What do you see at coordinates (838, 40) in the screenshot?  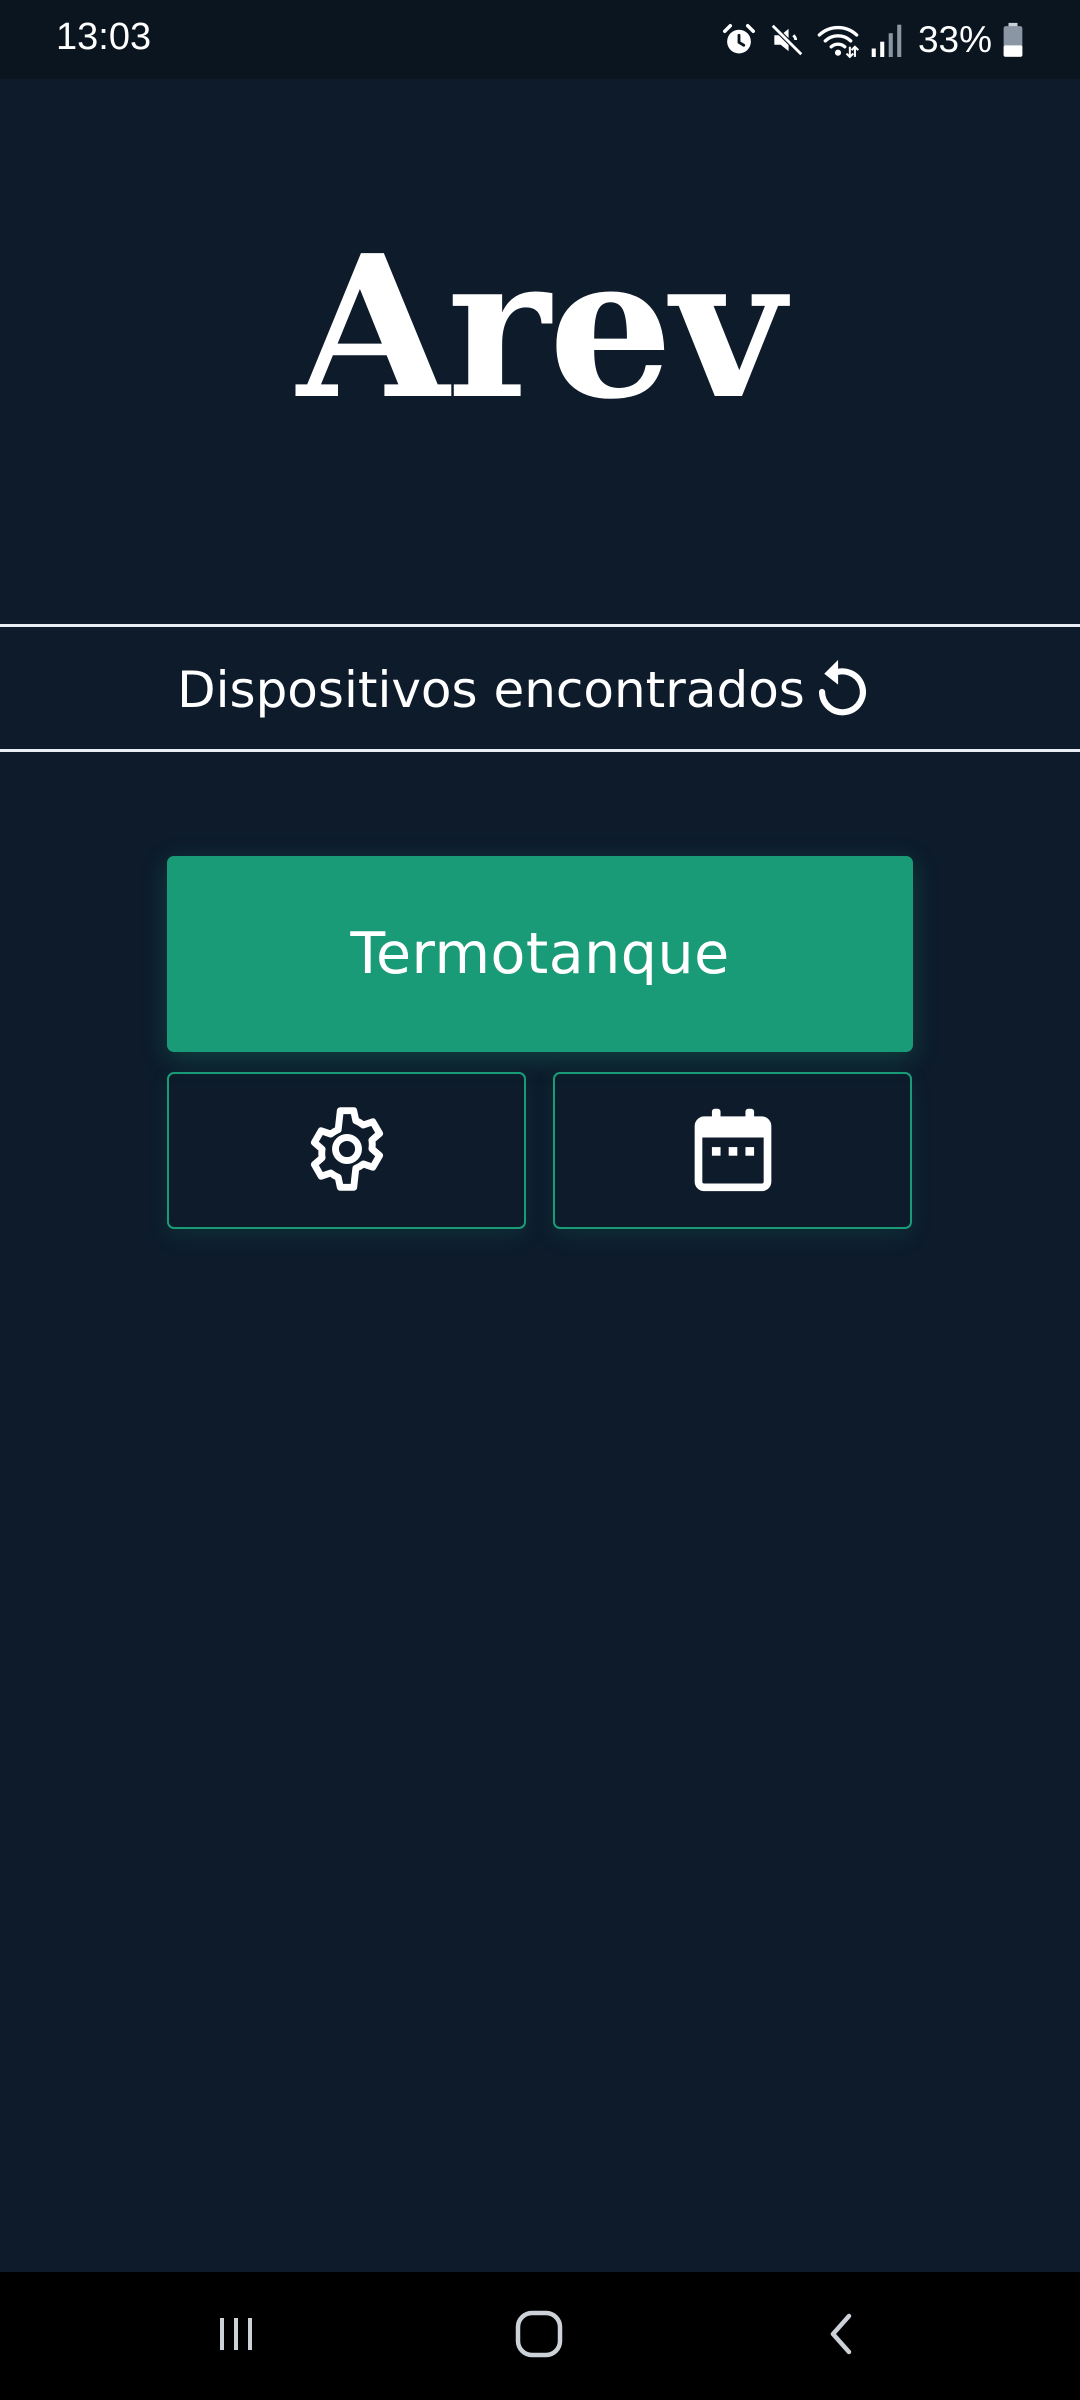 I see `wifi-icon` at bounding box center [838, 40].